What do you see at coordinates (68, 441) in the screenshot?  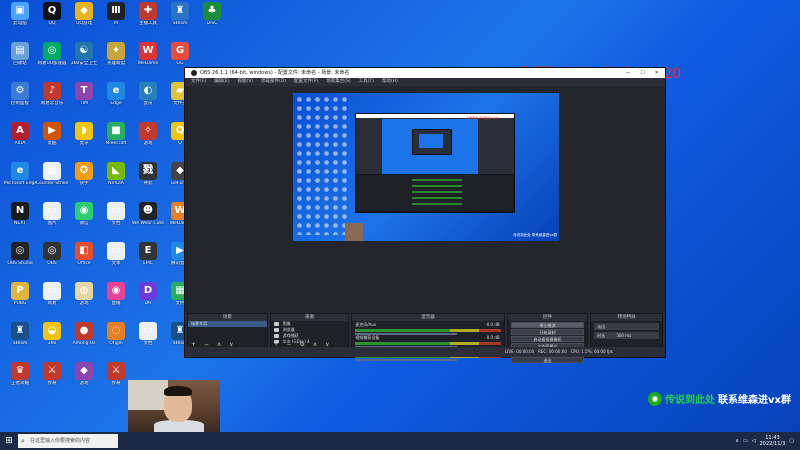 I see `taskbar-search-input: 在这里输入你要搜索的内容` at bounding box center [68, 441].